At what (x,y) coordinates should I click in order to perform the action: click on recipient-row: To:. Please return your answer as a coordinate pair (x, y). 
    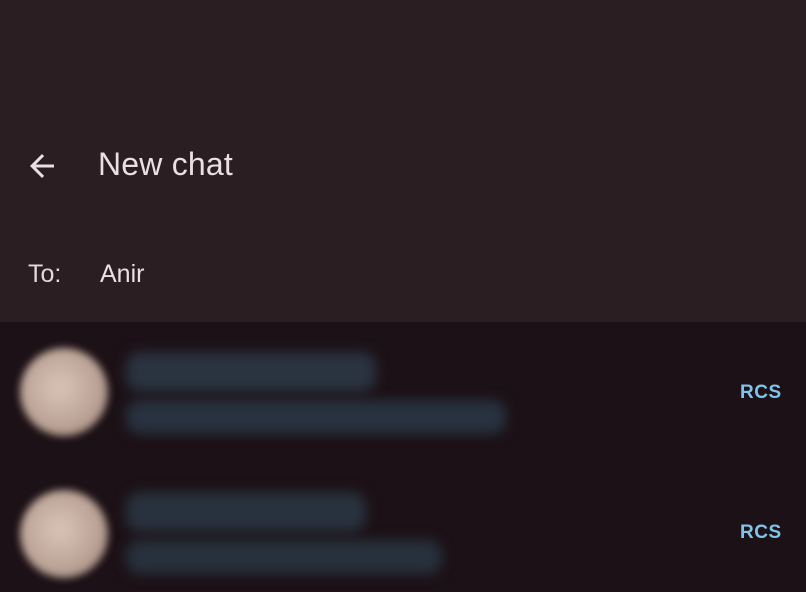
    Looking at the image, I should click on (403, 274).